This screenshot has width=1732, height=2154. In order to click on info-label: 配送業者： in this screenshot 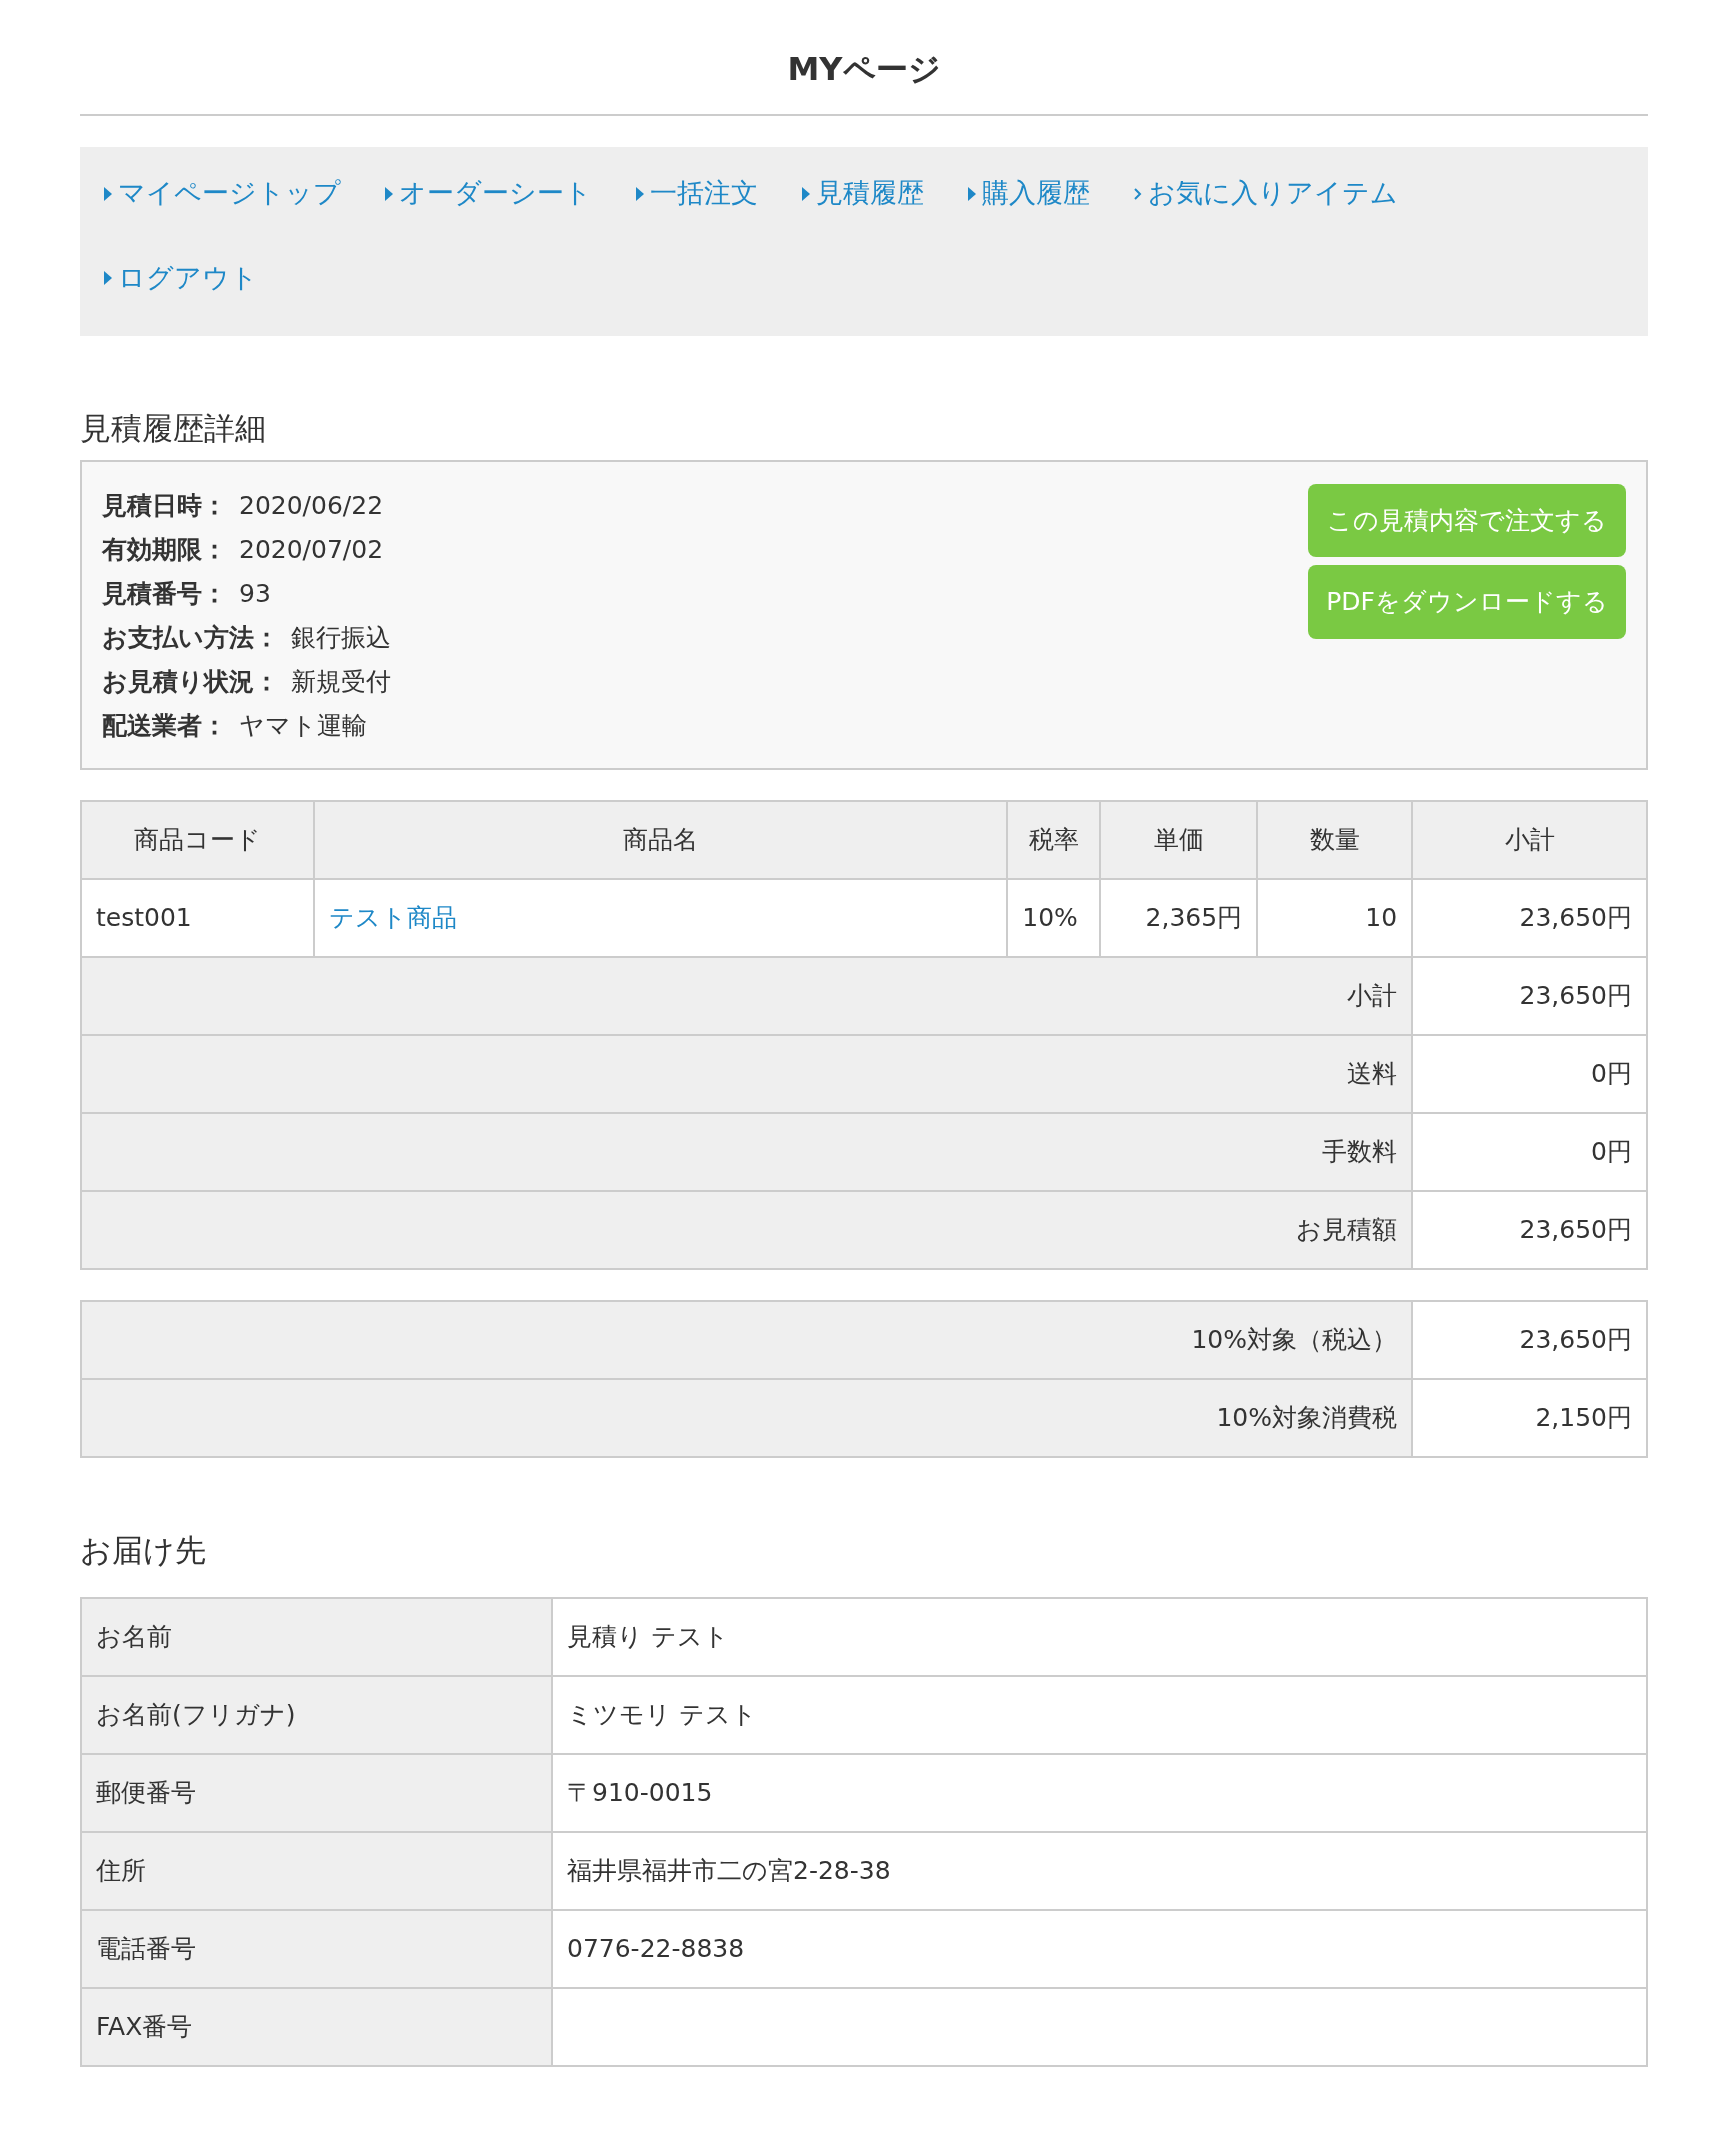, I will do `click(164, 725)`.